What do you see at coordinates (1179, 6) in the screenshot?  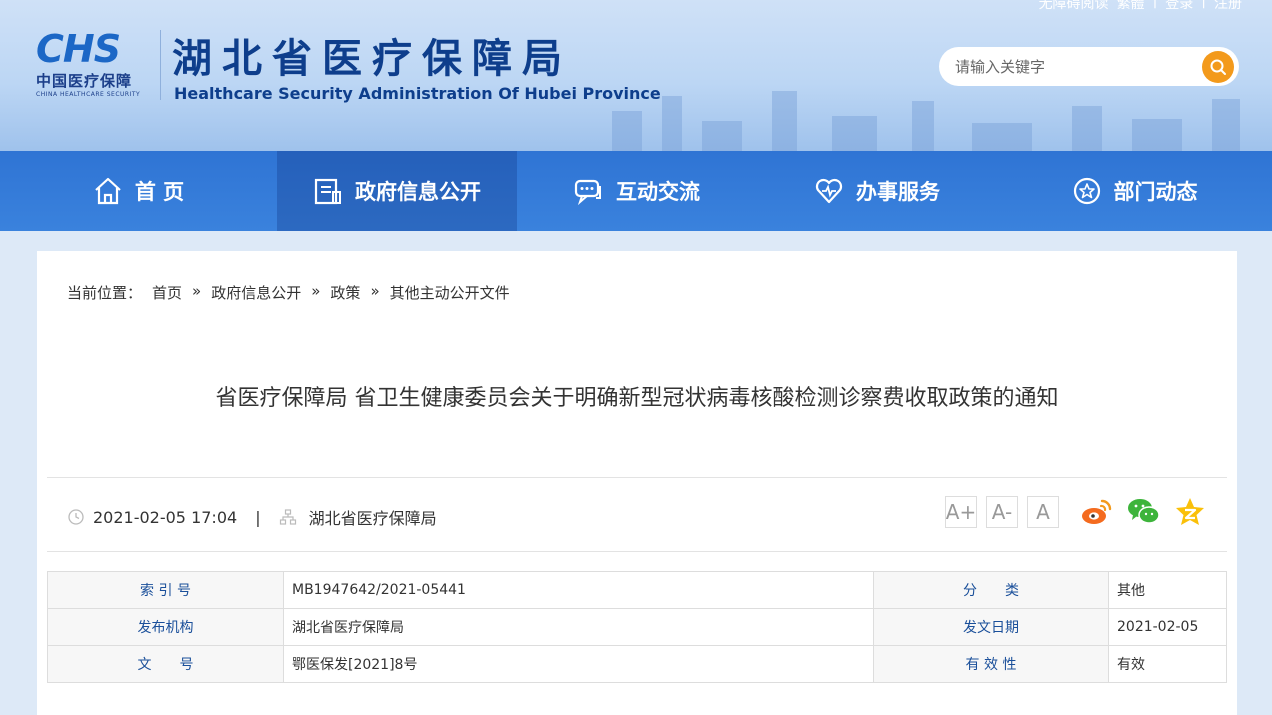 I see `login-link: 登录` at bounding box center [1179, 6].